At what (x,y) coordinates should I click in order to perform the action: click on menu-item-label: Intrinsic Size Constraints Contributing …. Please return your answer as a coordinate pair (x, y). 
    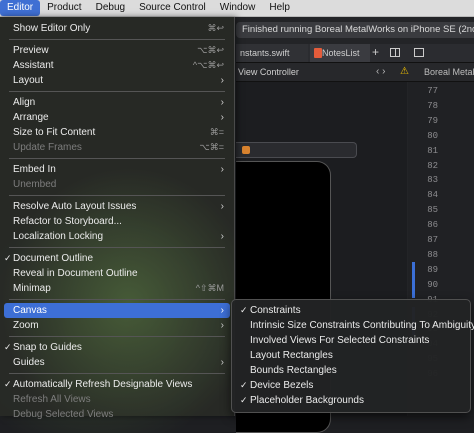
    Looking at the image, I should click on (362, 325).